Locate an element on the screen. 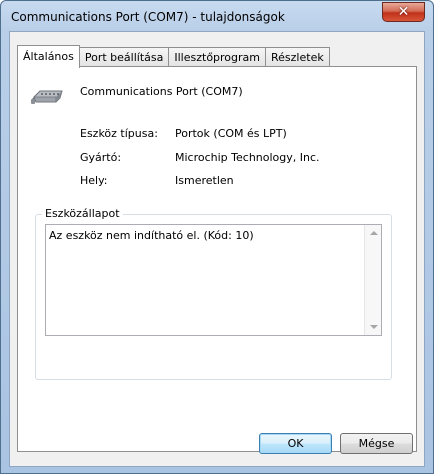 This screenshot has width=434, height=474. tab-general: Általános is located at coordinates (48, 56).